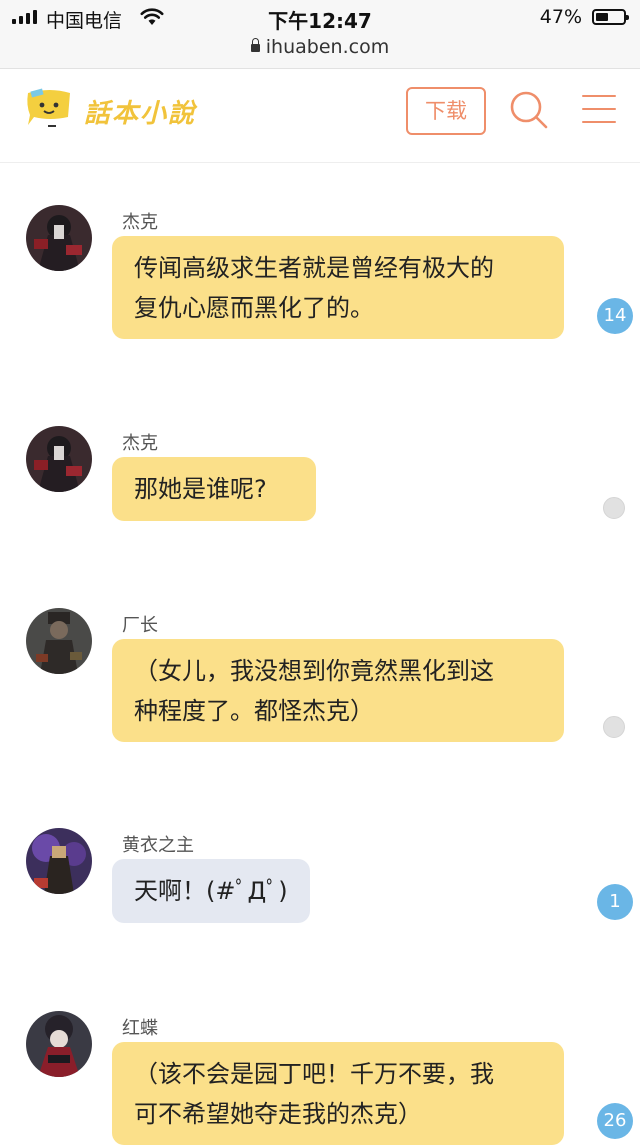 Image resolution: width=640 pixels, height=1145 pixels. Describe the element at coordinates (602, 17) in the screenshot. I see `battery-level-fill` at that location.